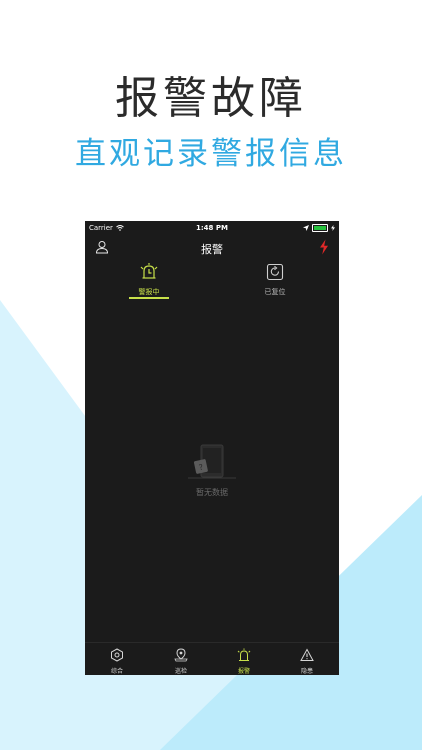  What do you see at coordinates (181, 655) in the screenshot?
I see `location-pin-icon` at bounding box center [181, 655].